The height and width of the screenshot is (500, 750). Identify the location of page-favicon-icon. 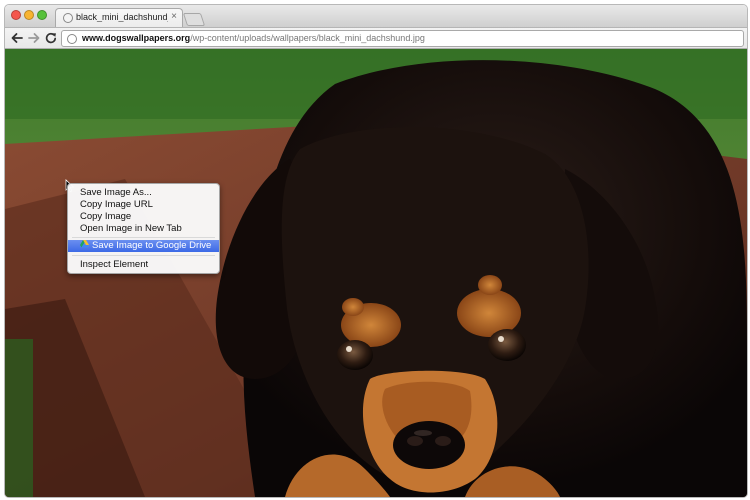
(68, 18).